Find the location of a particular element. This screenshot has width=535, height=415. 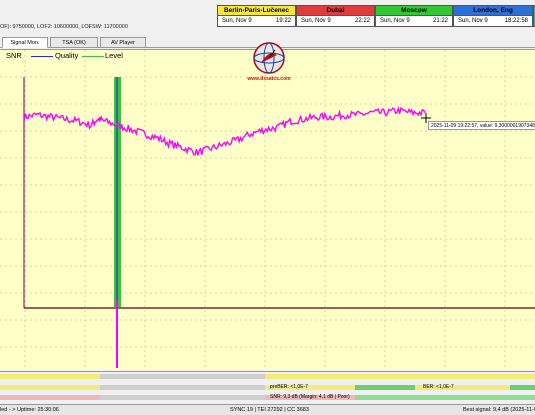

clock-city: London, Eng is located at coordinates (493, 11).